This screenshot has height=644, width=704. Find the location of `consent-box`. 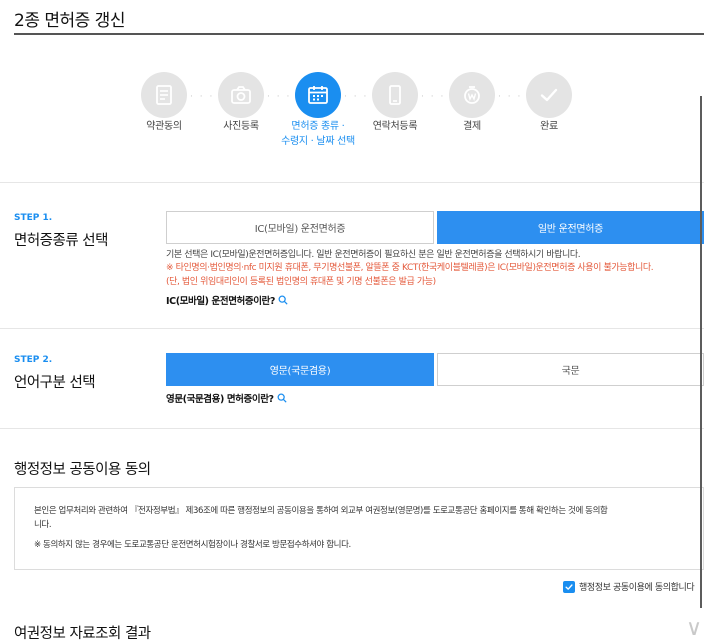

consent-box is located at coordinates (359, 528).